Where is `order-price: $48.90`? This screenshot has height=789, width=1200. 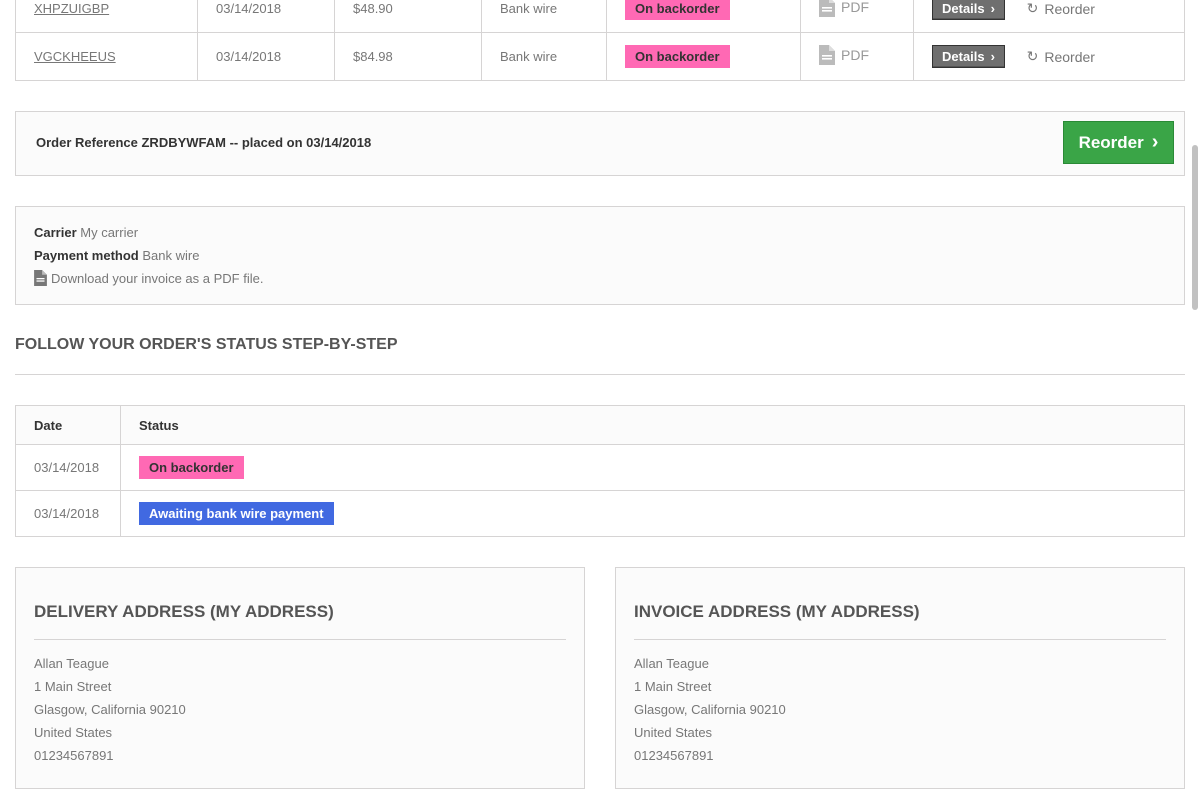 order-price: $48.90 is located at coordinates (408, 16).